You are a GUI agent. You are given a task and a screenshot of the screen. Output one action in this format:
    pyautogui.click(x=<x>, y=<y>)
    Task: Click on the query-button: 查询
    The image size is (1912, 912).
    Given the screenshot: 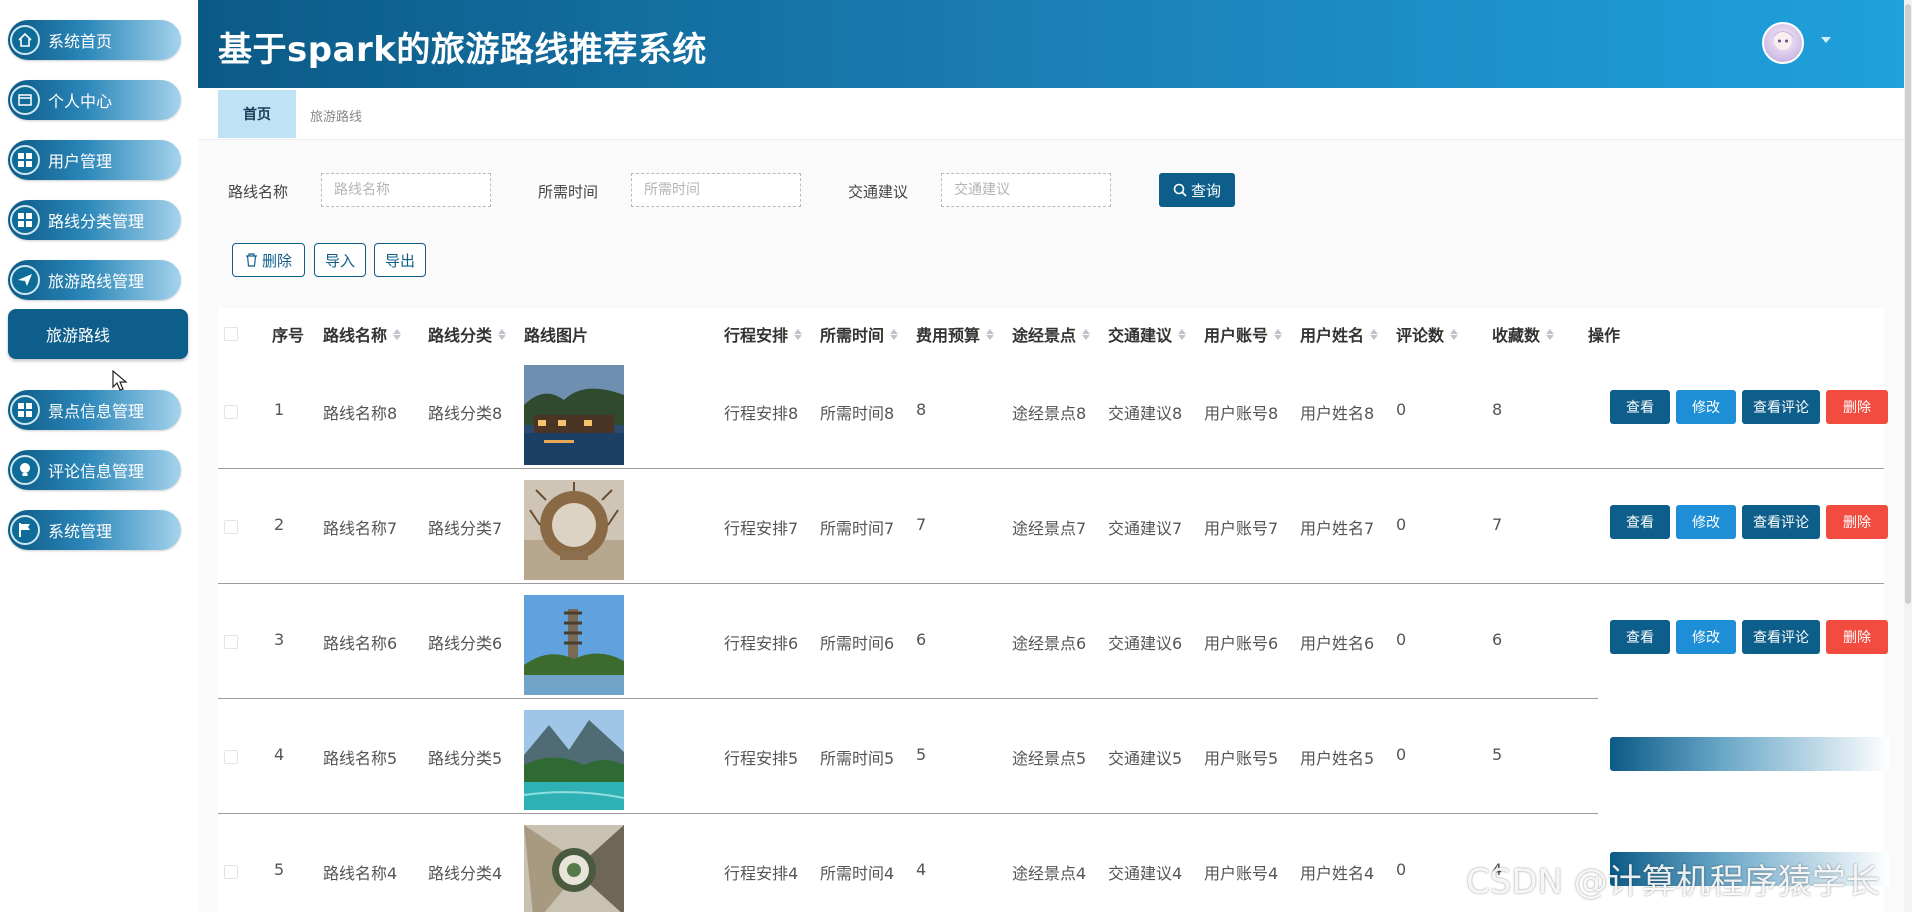 What is the action you would take?
    pyautogui.click(x=1197, y=190)
    